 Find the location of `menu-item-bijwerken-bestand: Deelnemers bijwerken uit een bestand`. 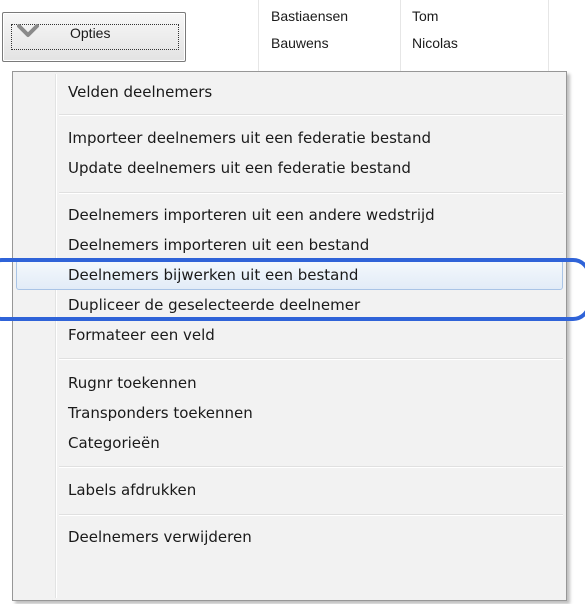

menu-item-bijwerken-bestand: Deelnemers bijwerken uit een bestand is located at coordinates (289, 275).